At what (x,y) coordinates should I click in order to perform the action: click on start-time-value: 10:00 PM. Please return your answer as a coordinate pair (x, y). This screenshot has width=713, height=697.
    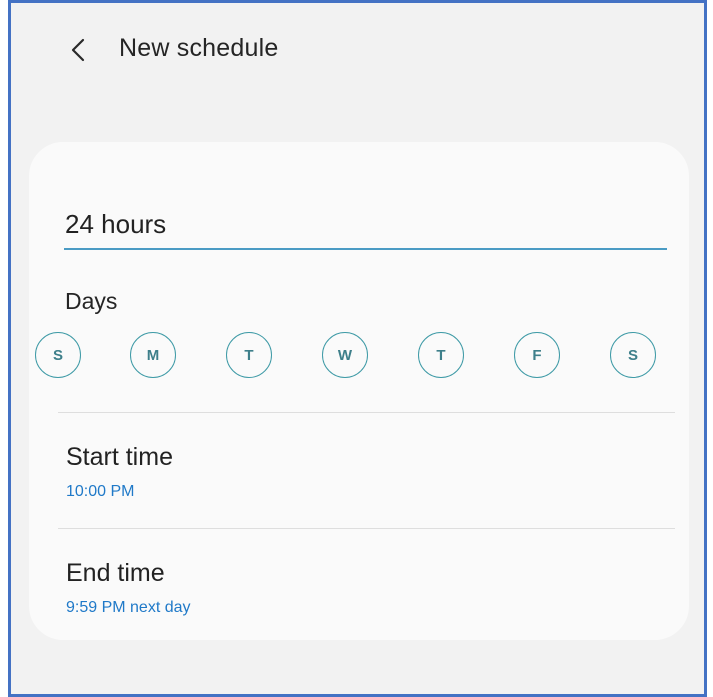
    Looking at the image, I should click on (100, 491).